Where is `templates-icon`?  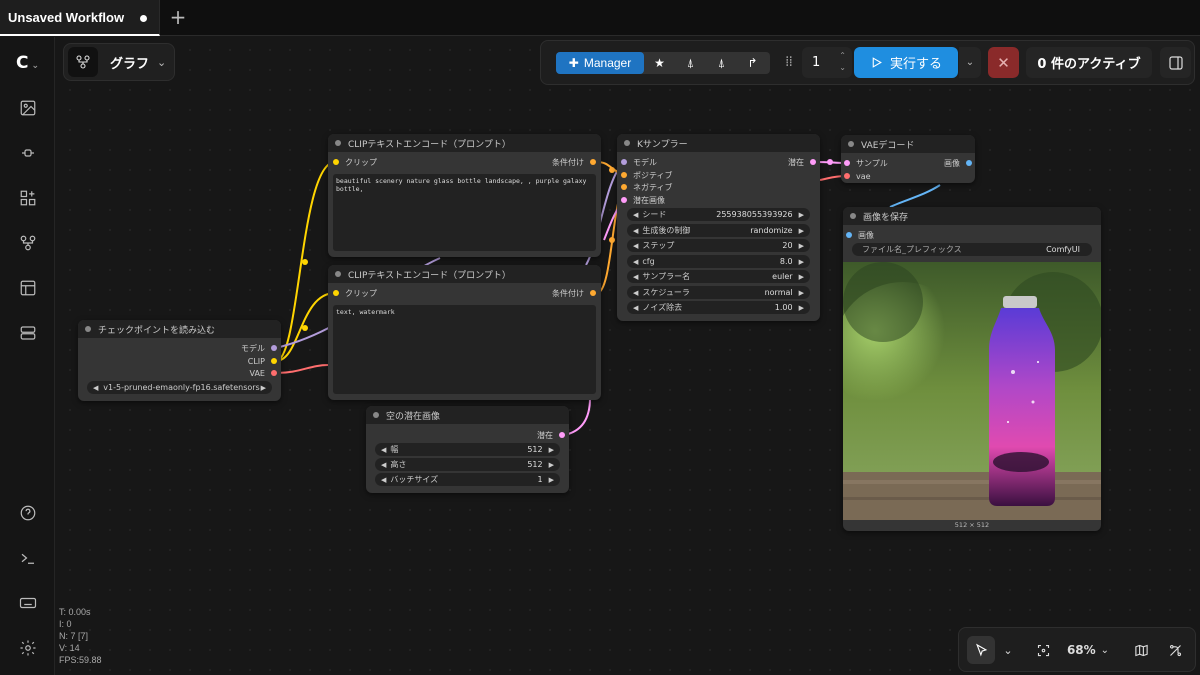 templates-icon is located at coordinates (28, 288).